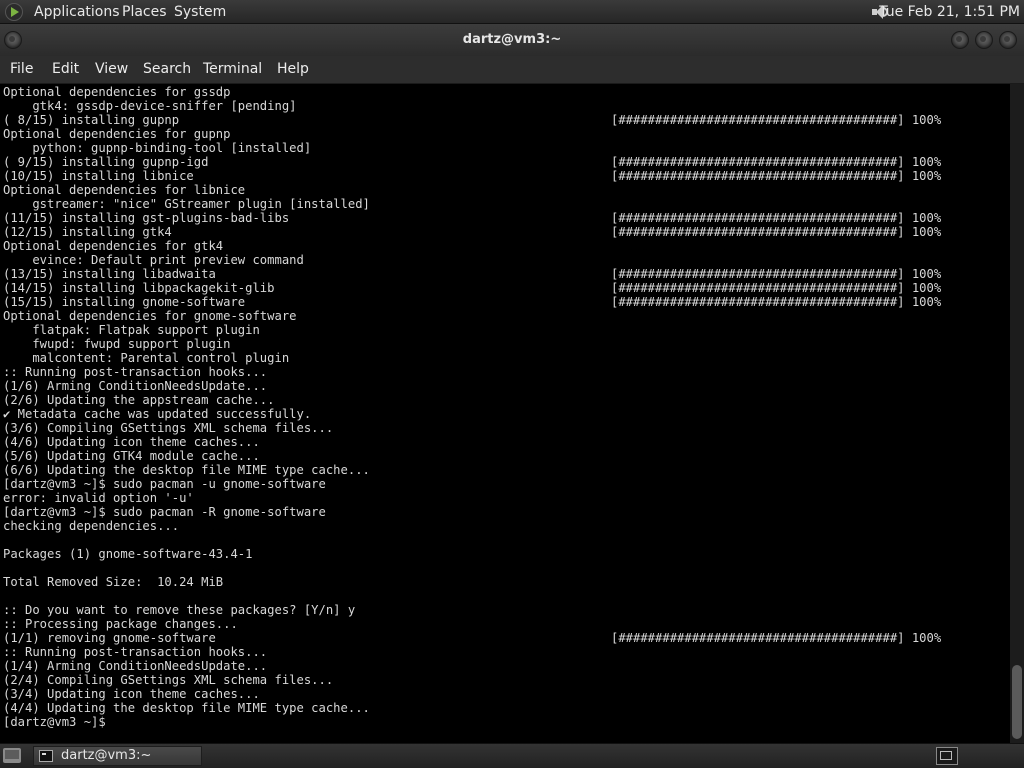  I want to click on places-menu: Places, so click(144, 12).